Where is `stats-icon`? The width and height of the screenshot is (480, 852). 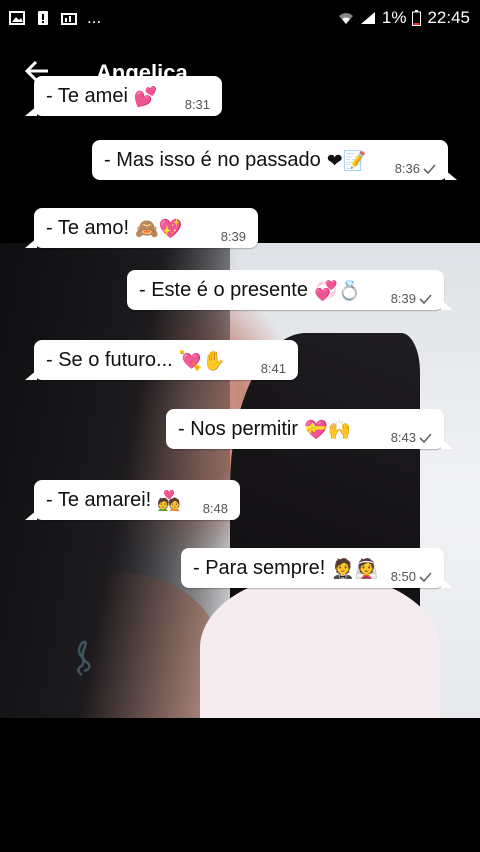
stats-icon is located at coordinates (69, 19).